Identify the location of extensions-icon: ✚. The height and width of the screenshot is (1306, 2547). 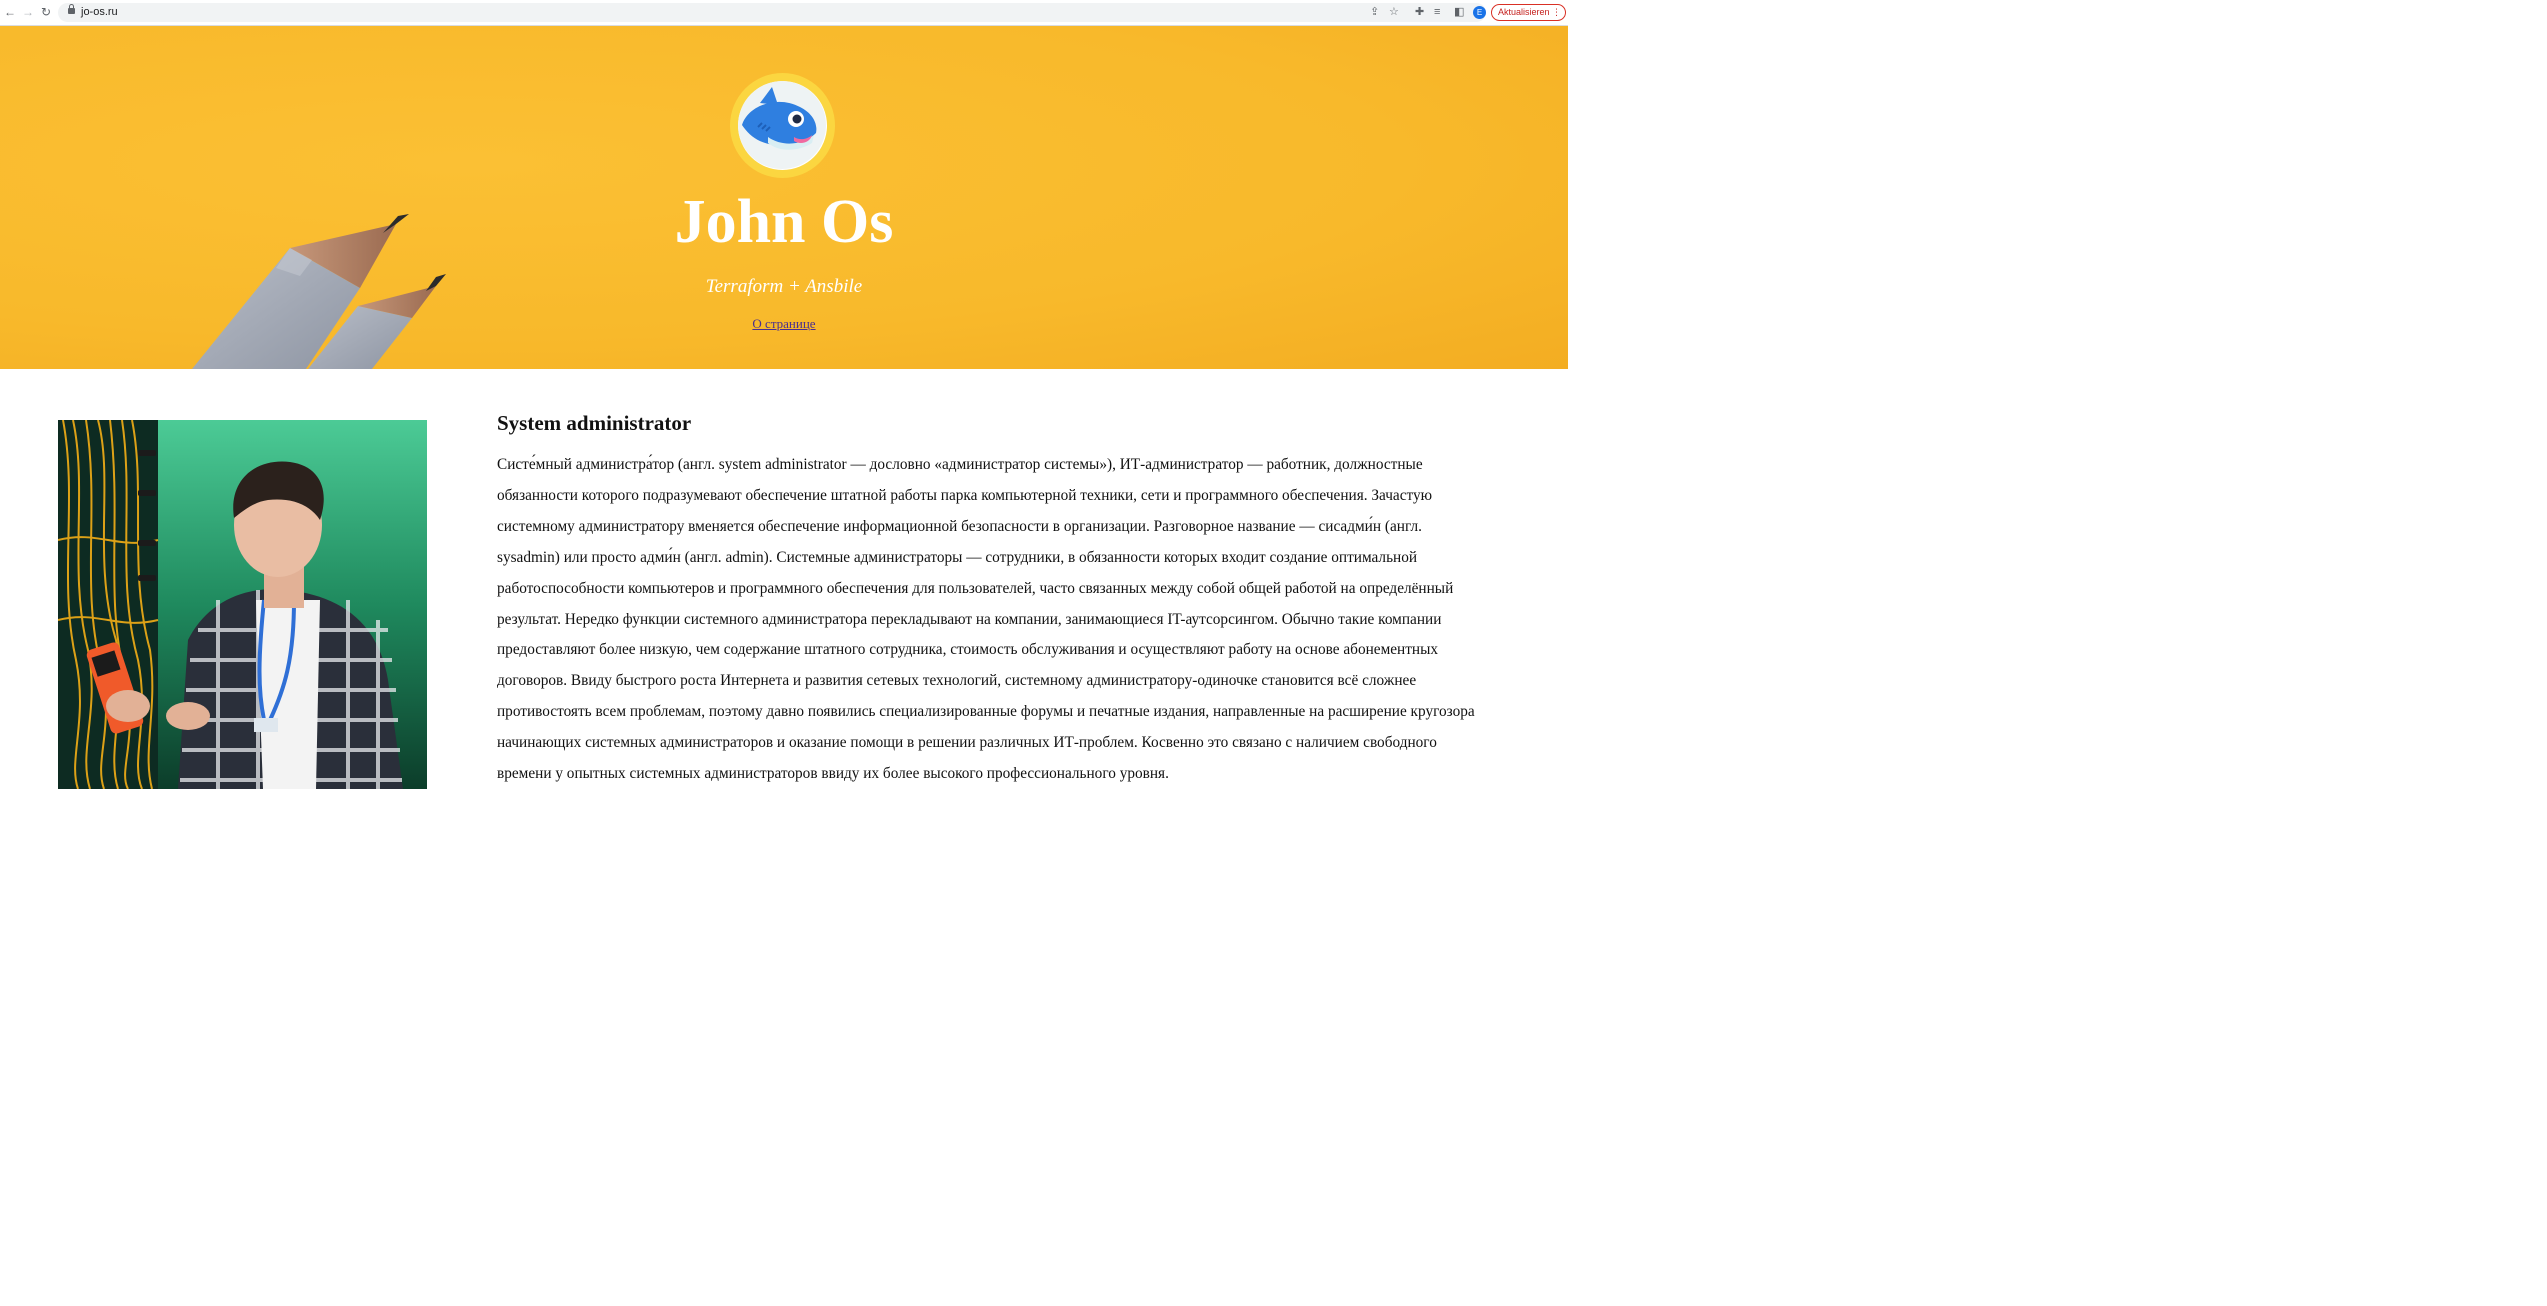
(1419, 12).